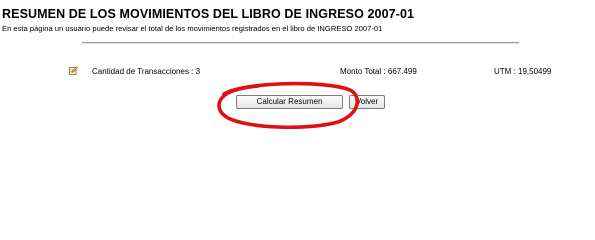 The height and width of the screenshot is (240, 595). I want to click on edit-icon, so click(73, 70).